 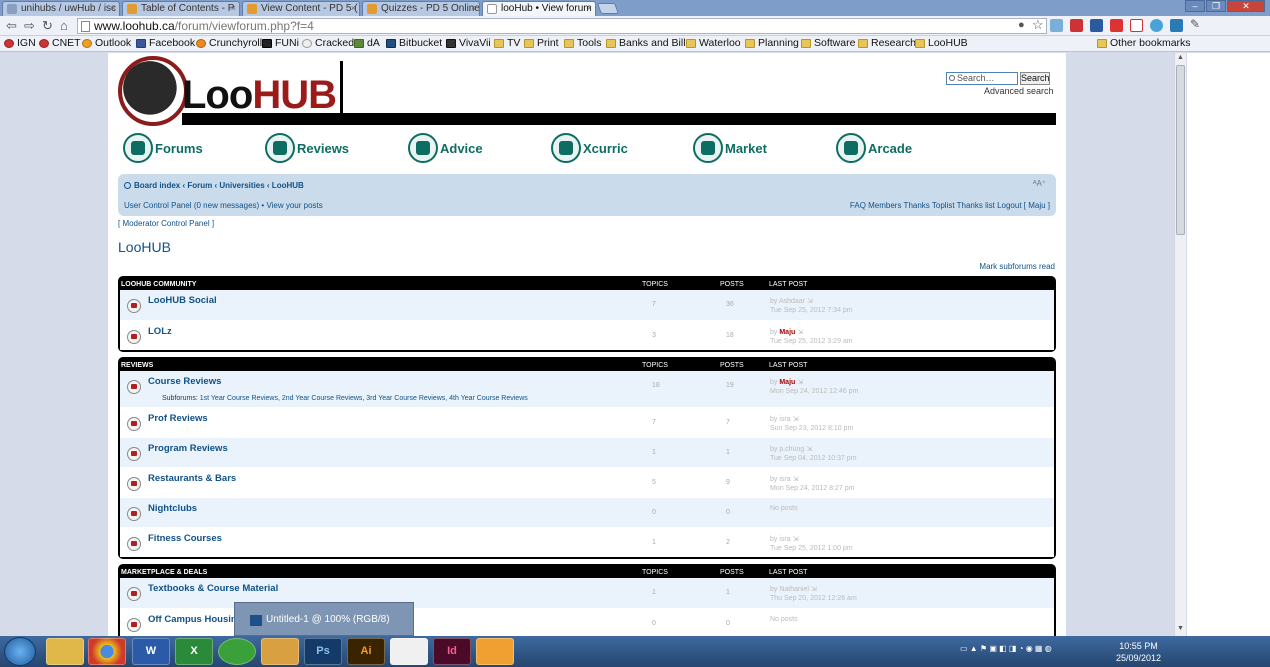 What do you see at coordinates (1138, 652) in the screenshot?
I see `clock: 10:55 PM 25/09/2012` at bounding box center [1138, 652].